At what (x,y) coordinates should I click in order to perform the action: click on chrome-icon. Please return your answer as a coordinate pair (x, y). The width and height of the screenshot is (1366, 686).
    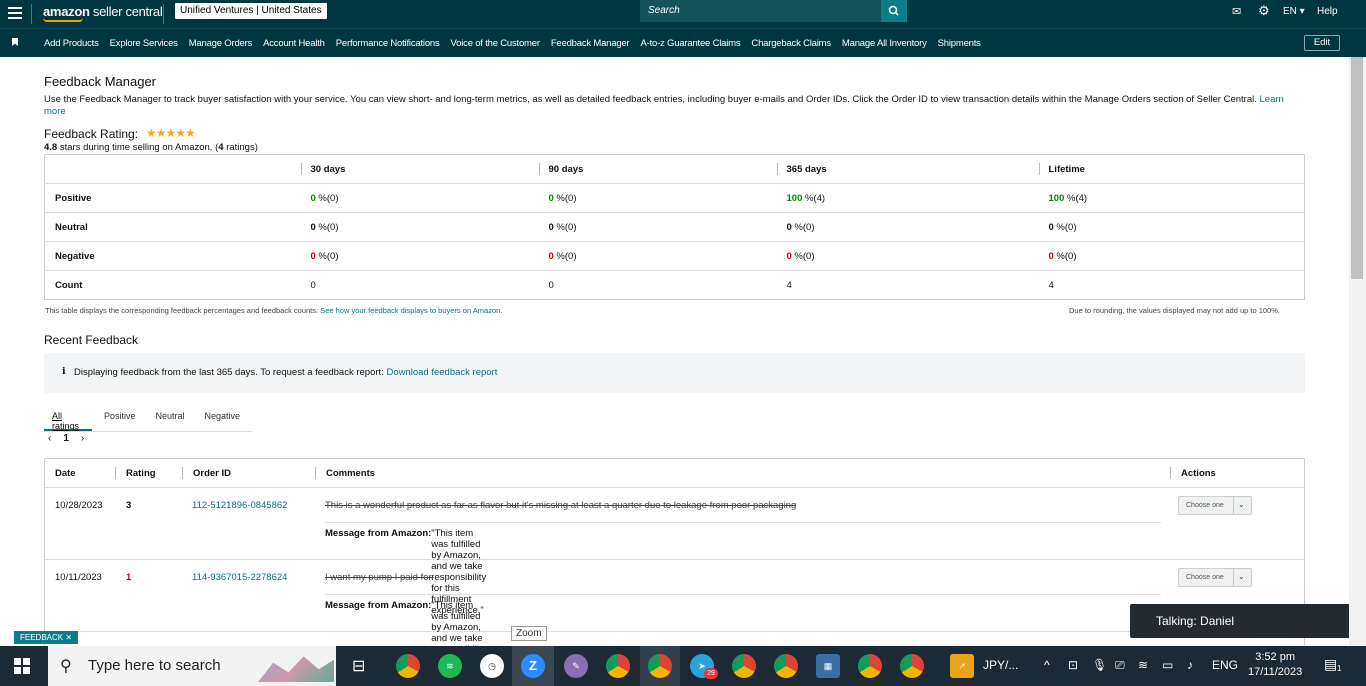
    Looking at the image, I should click on (408, 666).